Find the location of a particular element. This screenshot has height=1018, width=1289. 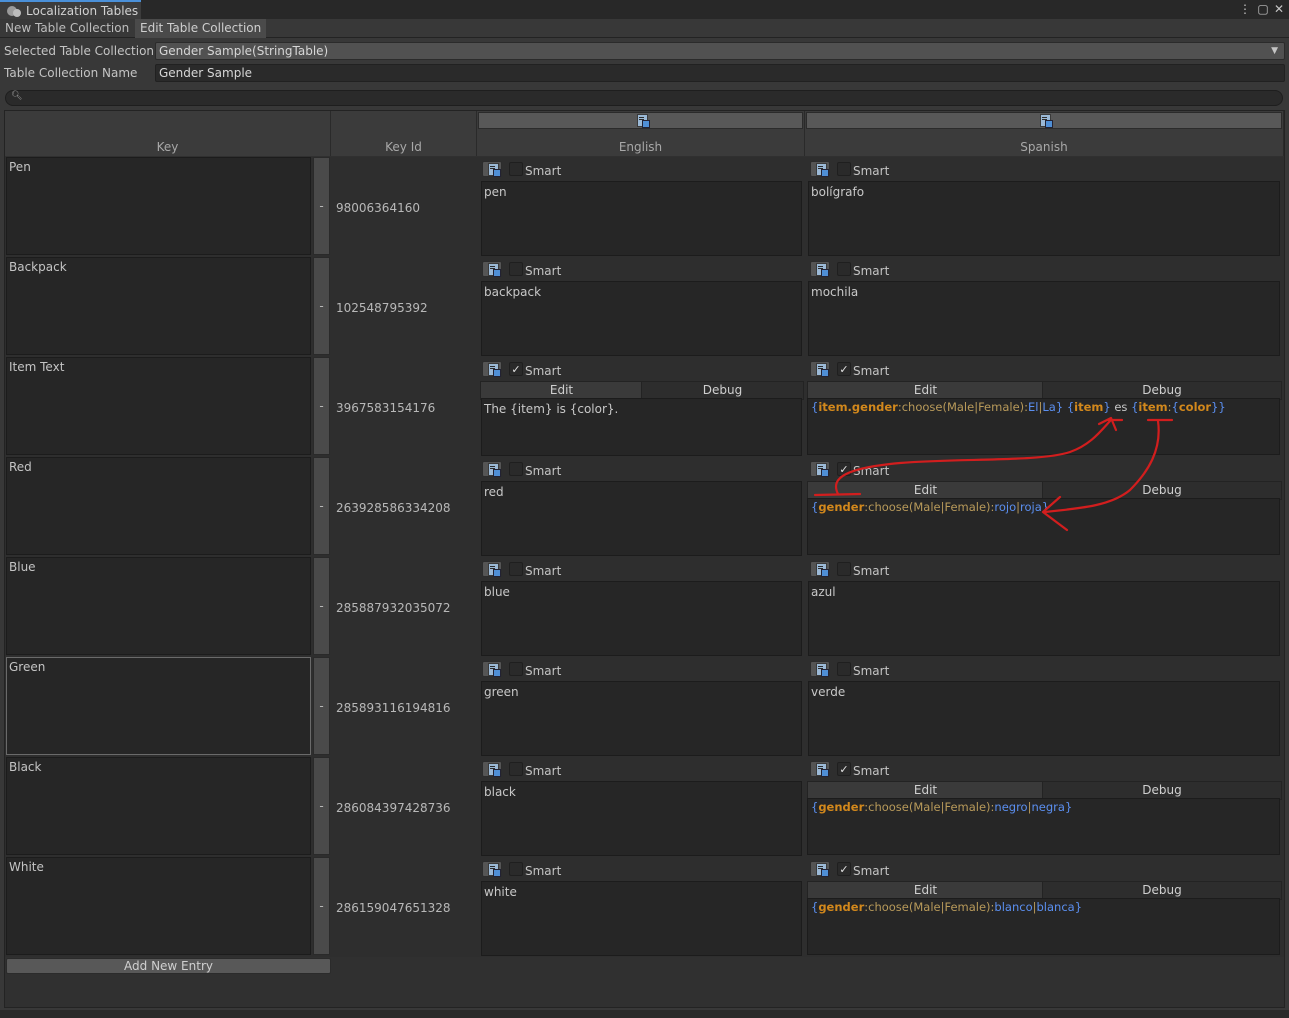

key-field: White is located at coordinates (158, 906).